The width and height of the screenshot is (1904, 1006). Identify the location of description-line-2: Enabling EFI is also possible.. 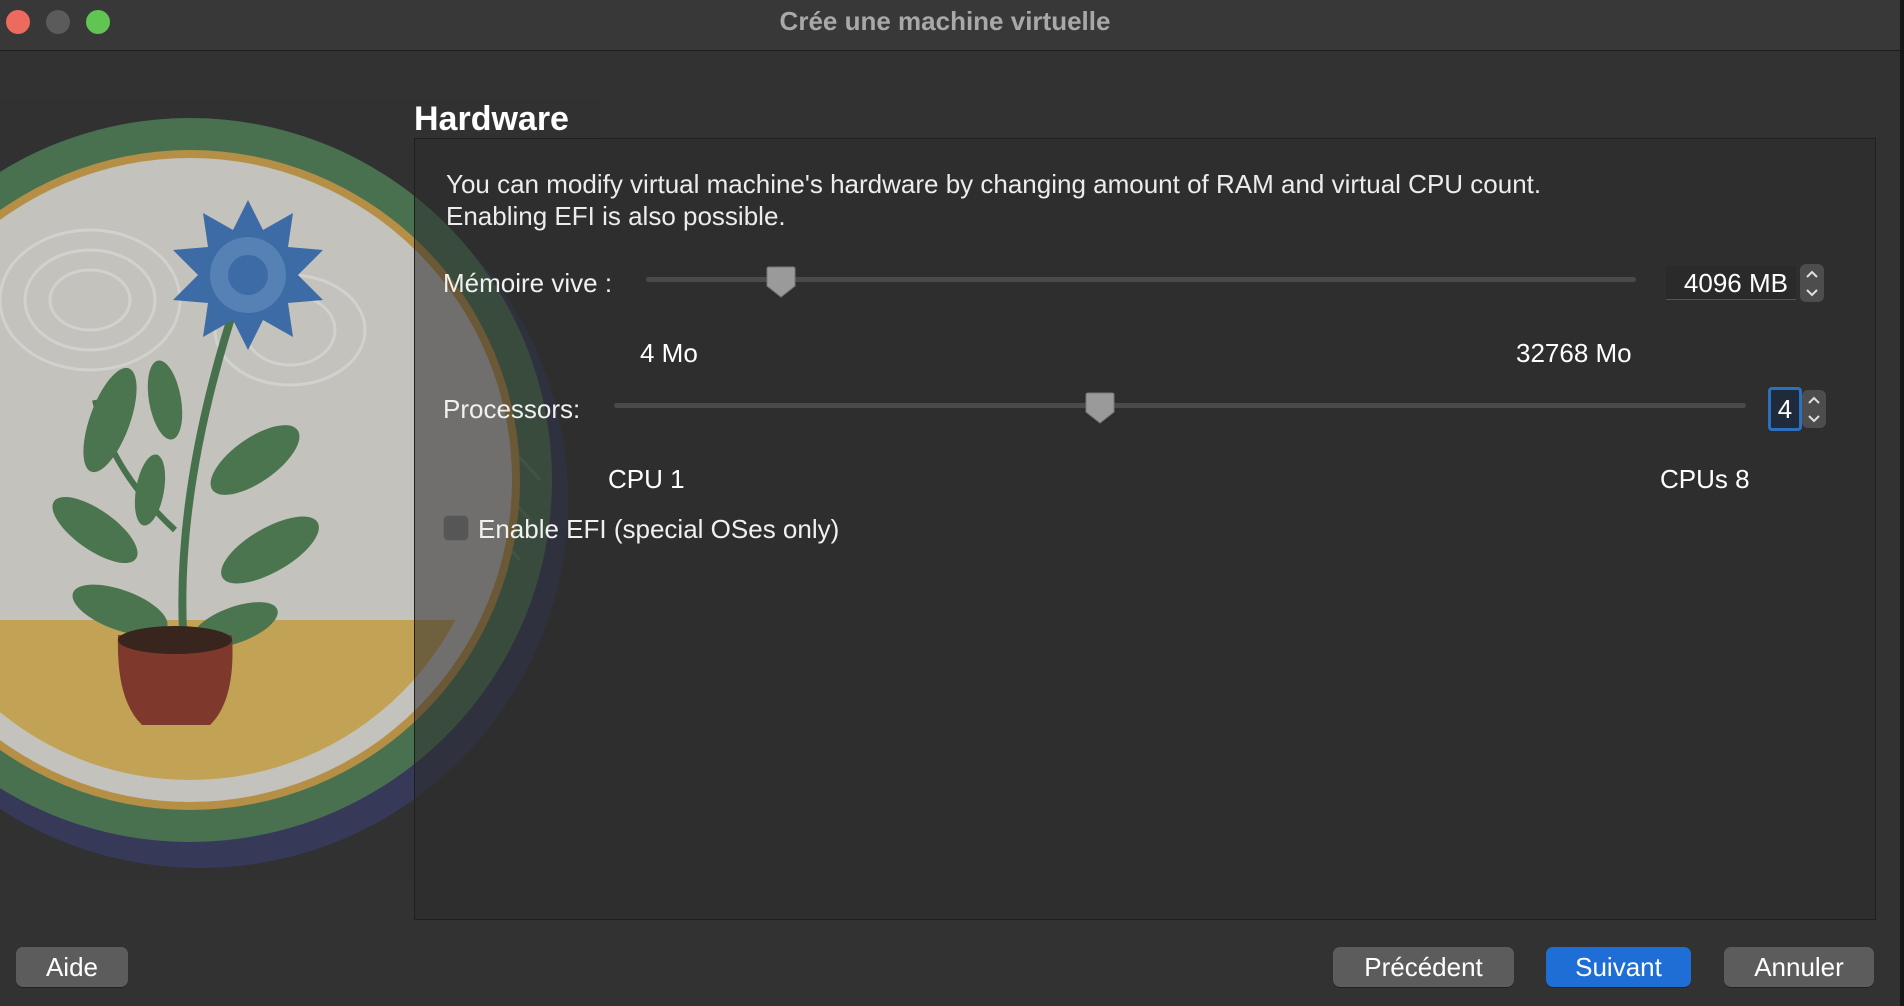
(616, 216).